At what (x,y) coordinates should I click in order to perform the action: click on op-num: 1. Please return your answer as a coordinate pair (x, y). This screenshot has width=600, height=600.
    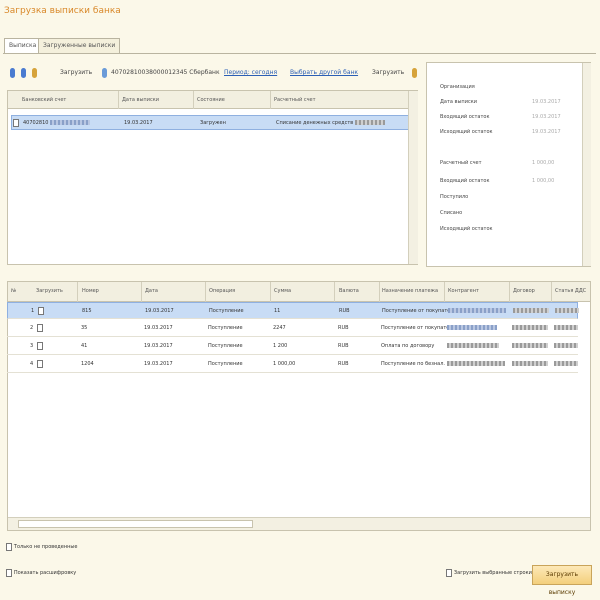
    Looking at the image, I should click on (33, 311).